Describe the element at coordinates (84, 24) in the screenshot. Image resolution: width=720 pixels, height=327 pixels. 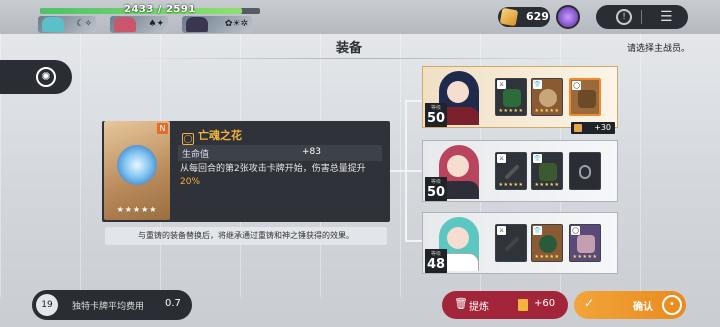
I see `status-icon: ☾✧` at that location.